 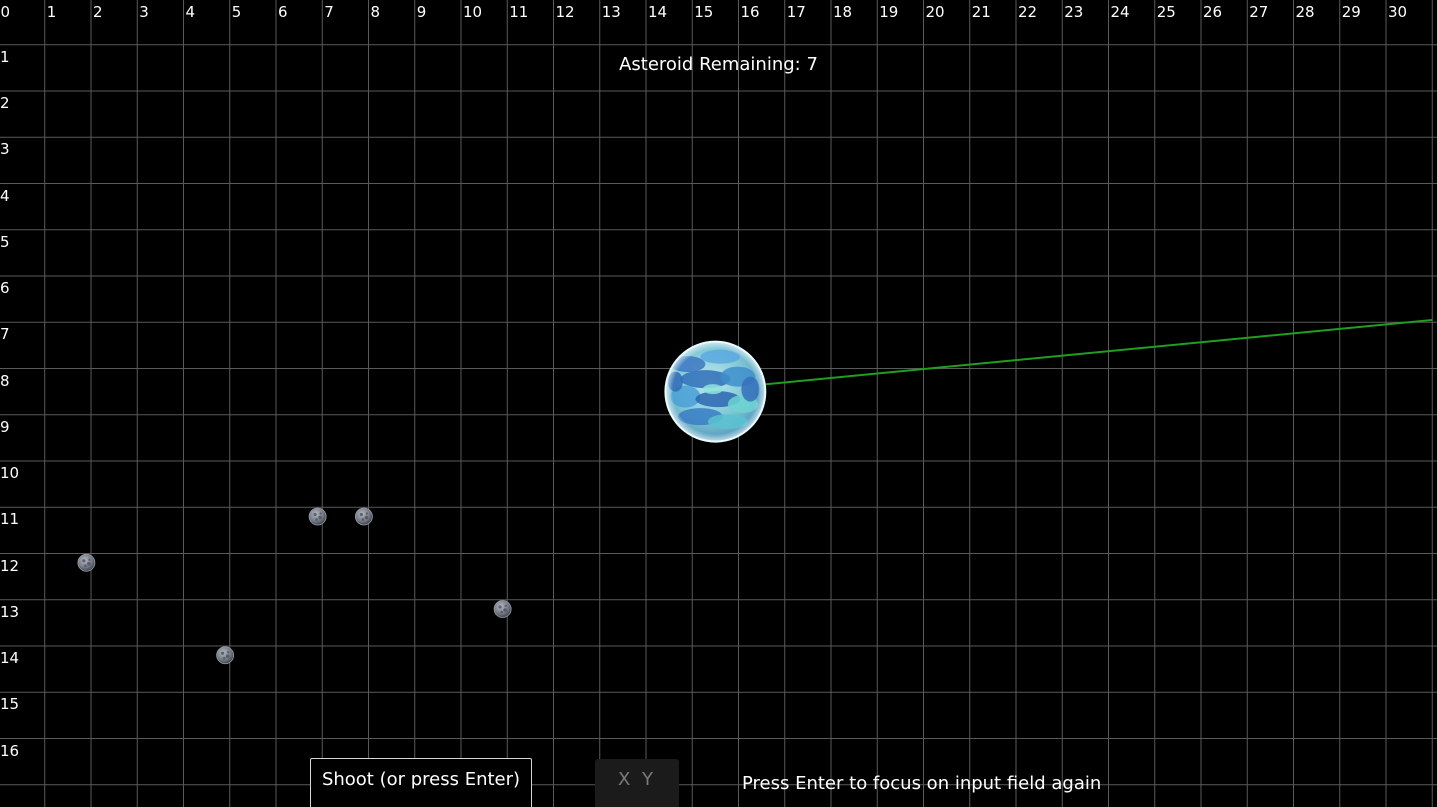 What do you see at coordinates (1351, 12) in the screenshot?
I see `x-axis-label: 29` at bounding box center [1351, 12].